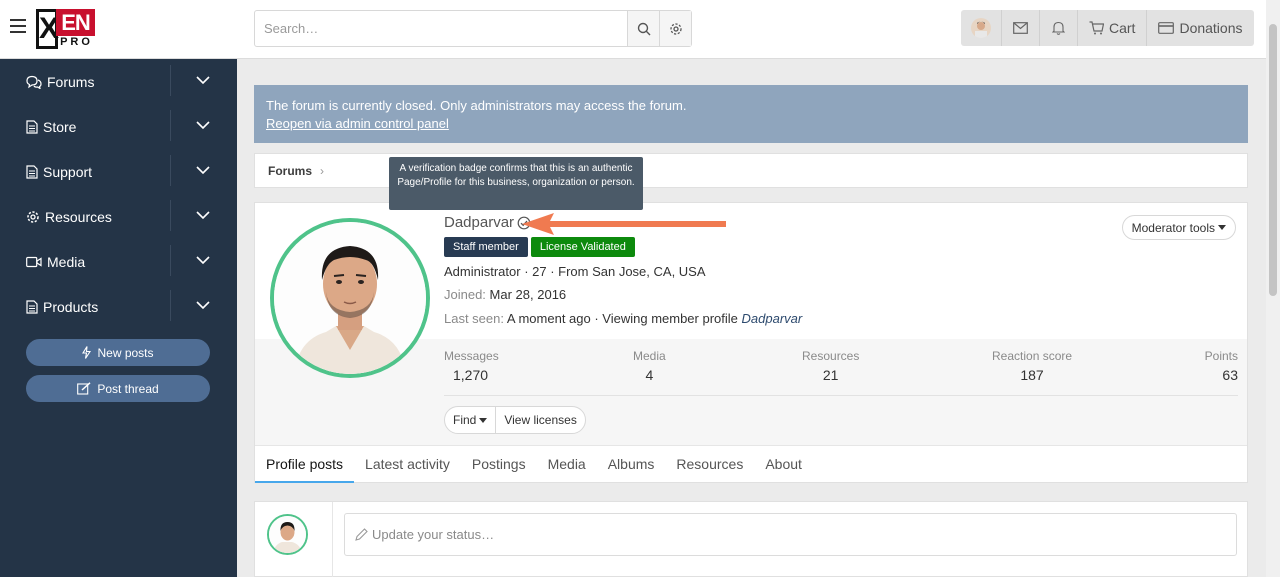 The image size is (1280, 577). What do you see at coordinates (1032, 356) in the screenshot?
I see `stat-label: Reaction score` at bounding box center [1032, 356].